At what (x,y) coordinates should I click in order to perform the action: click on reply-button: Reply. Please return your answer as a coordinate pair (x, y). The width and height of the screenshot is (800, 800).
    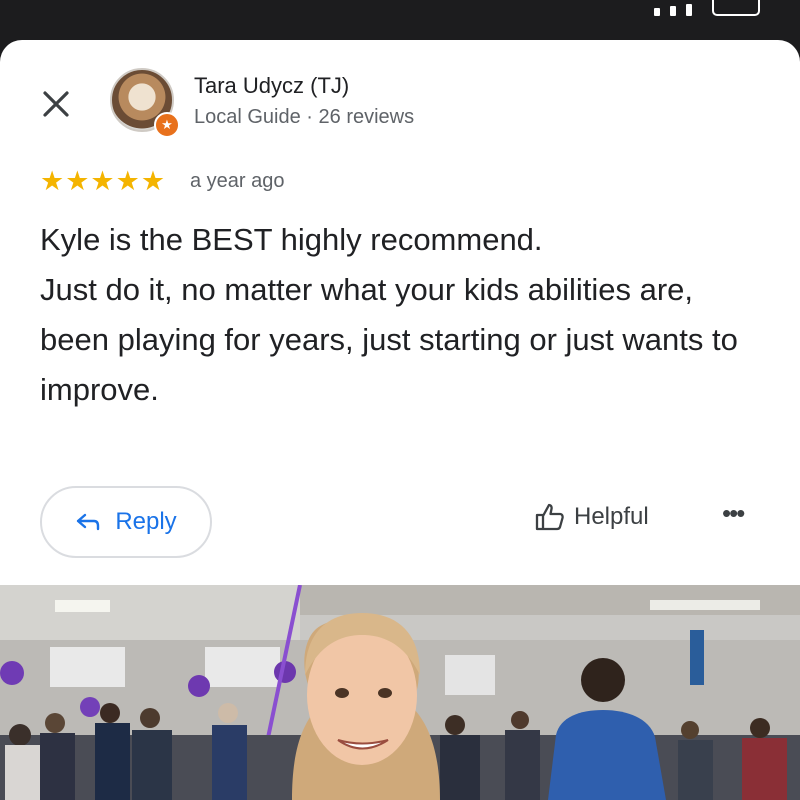
    Looking at the image, I should click on (126, 522).